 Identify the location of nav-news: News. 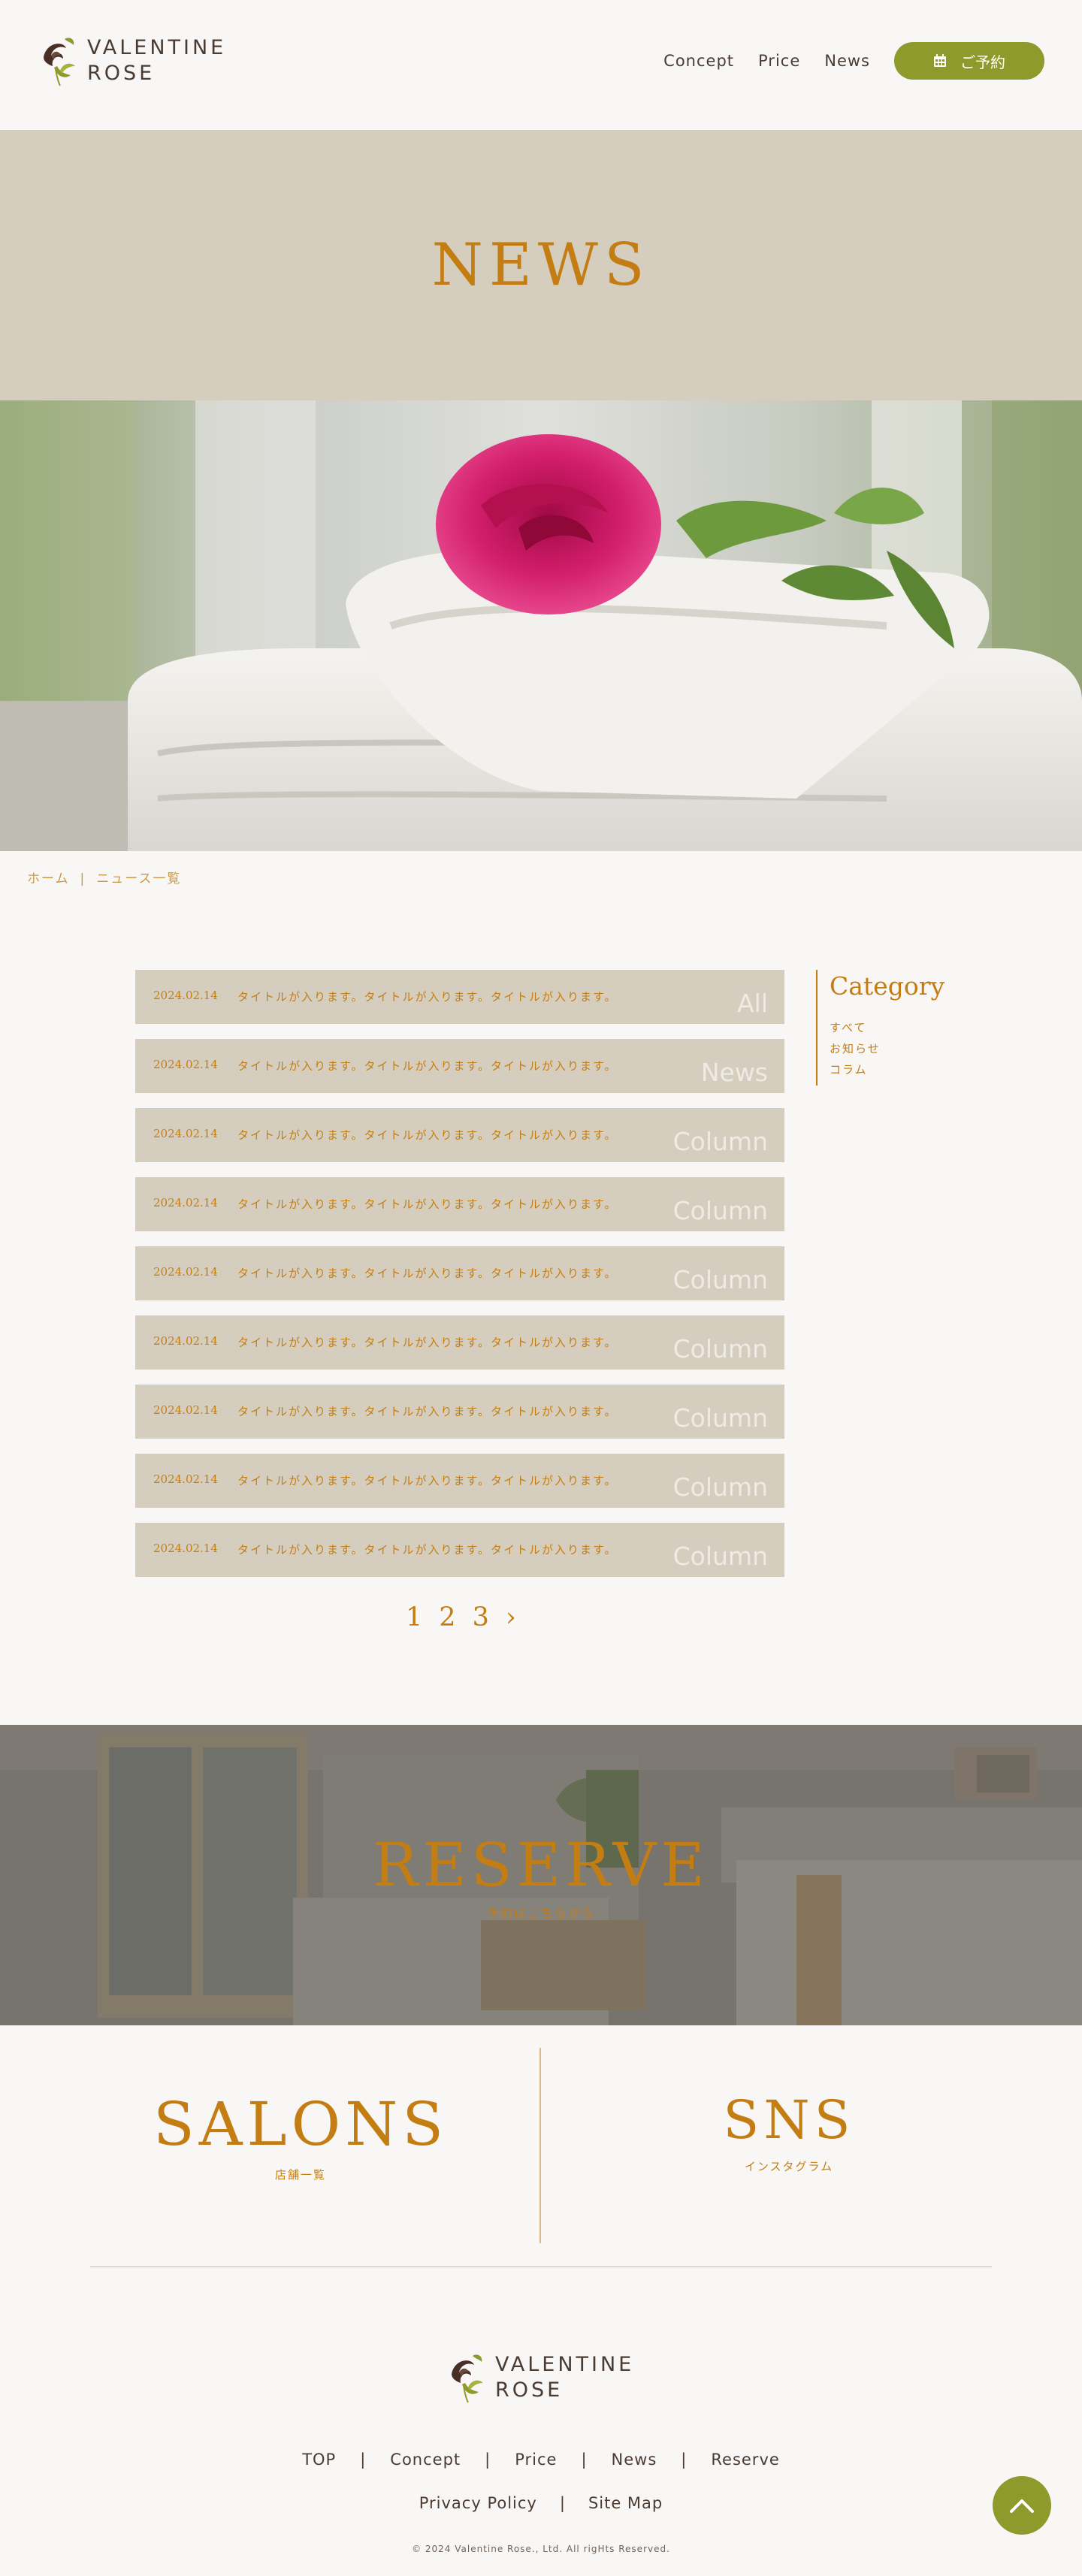
(847, 61).